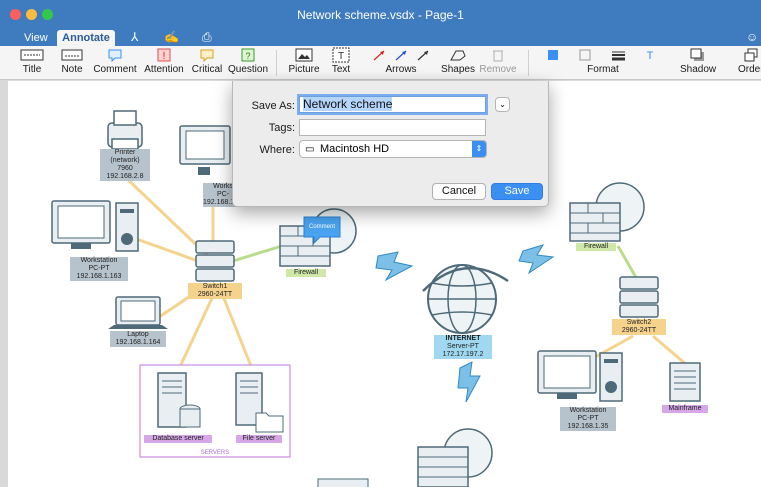  Describe the element at coordinates (304, 63) in the screenshot. I see `picture-tool-button: Picture` at that location.